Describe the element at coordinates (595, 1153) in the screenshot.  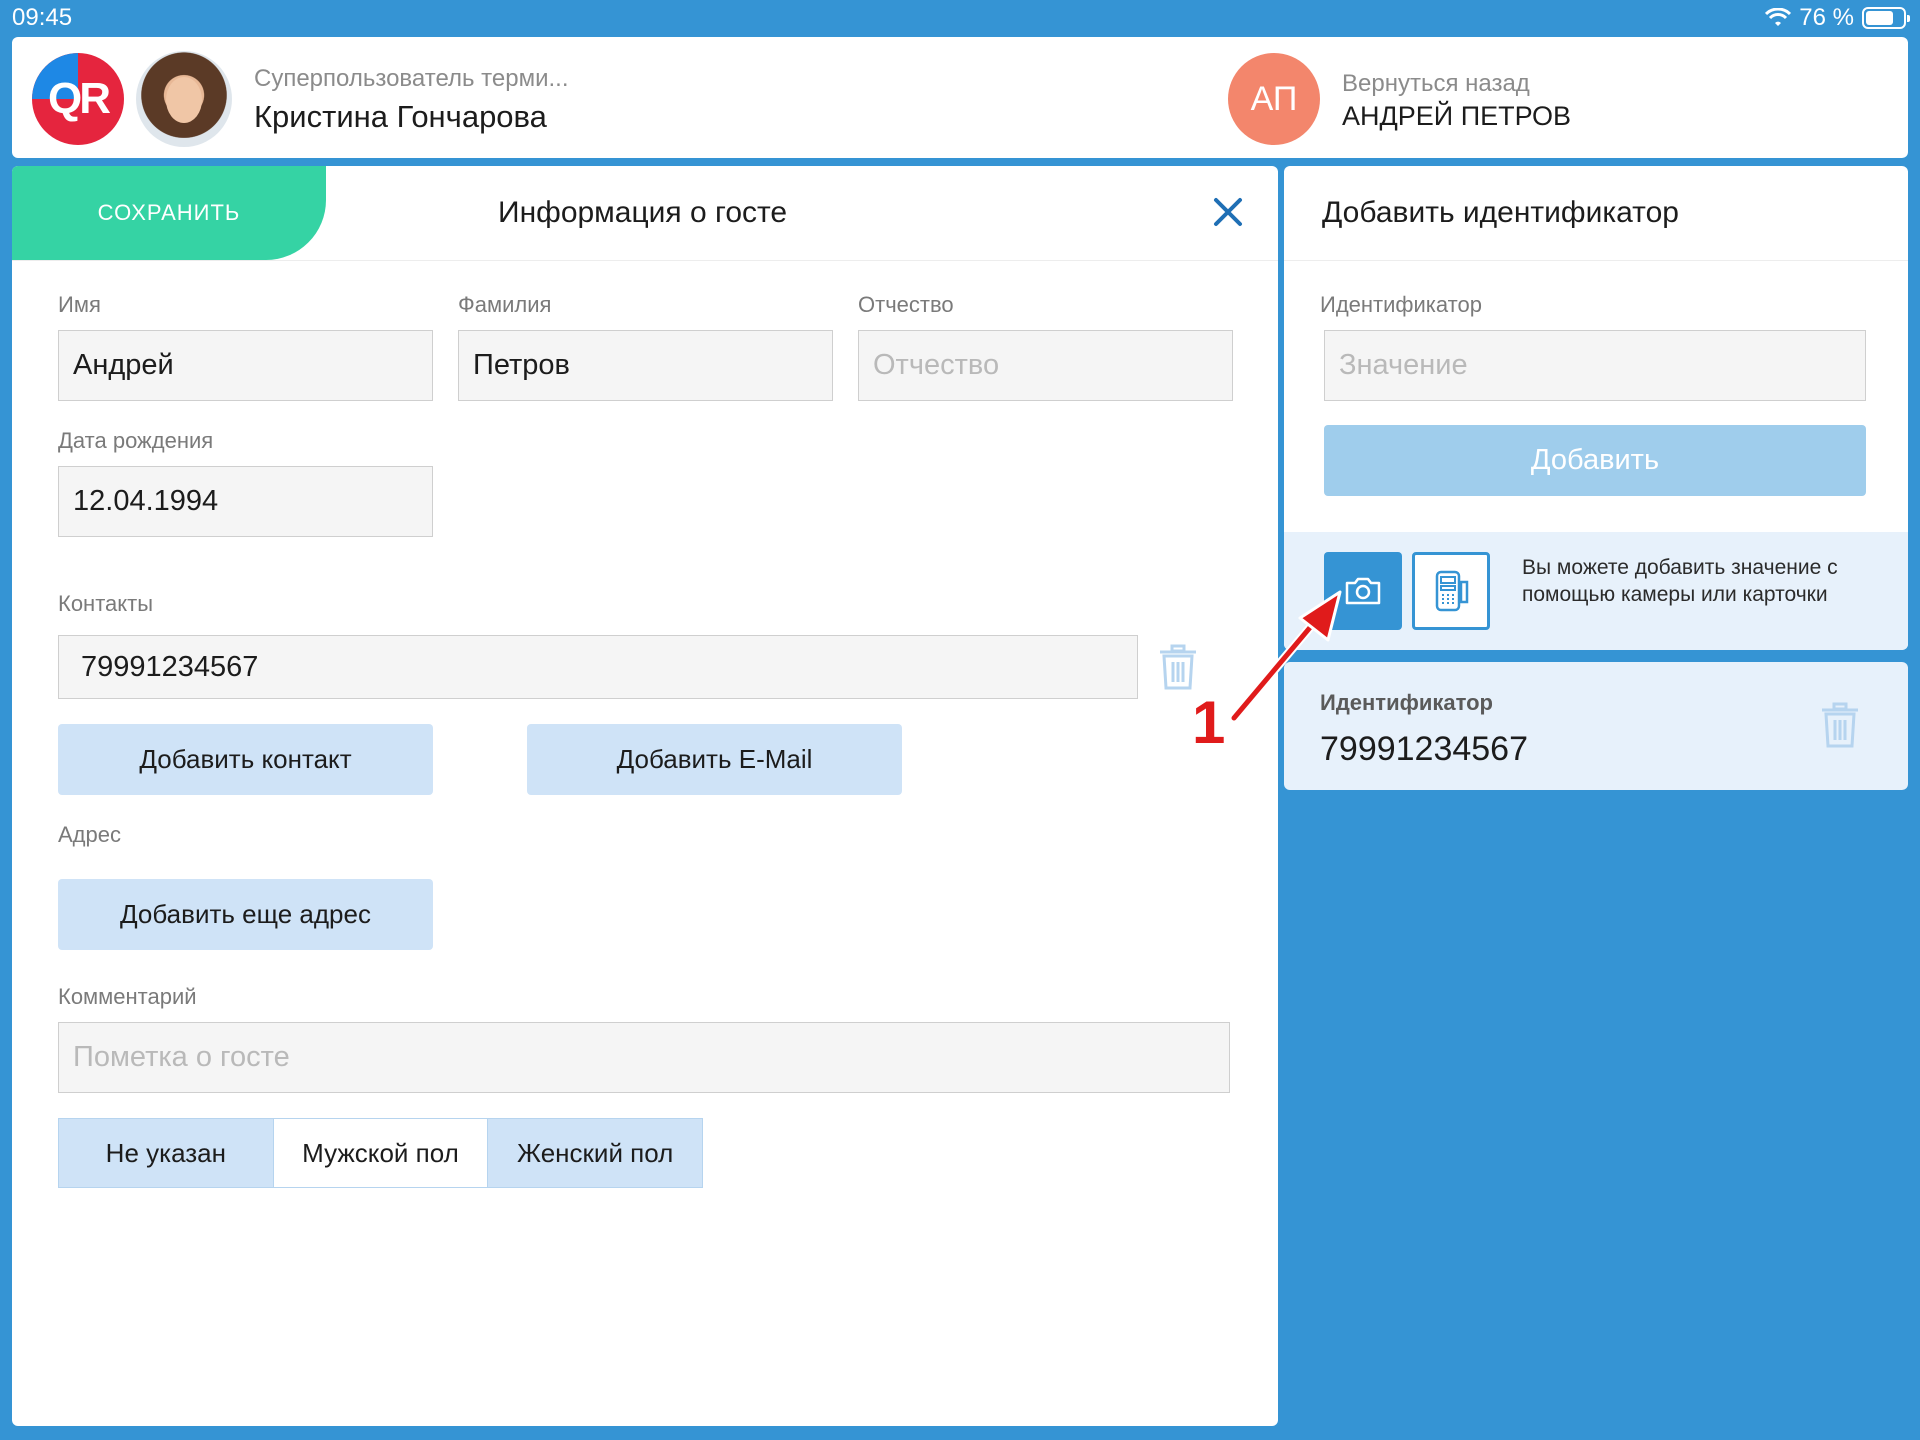
I see `gender-option-female: Женский пол` at that location.